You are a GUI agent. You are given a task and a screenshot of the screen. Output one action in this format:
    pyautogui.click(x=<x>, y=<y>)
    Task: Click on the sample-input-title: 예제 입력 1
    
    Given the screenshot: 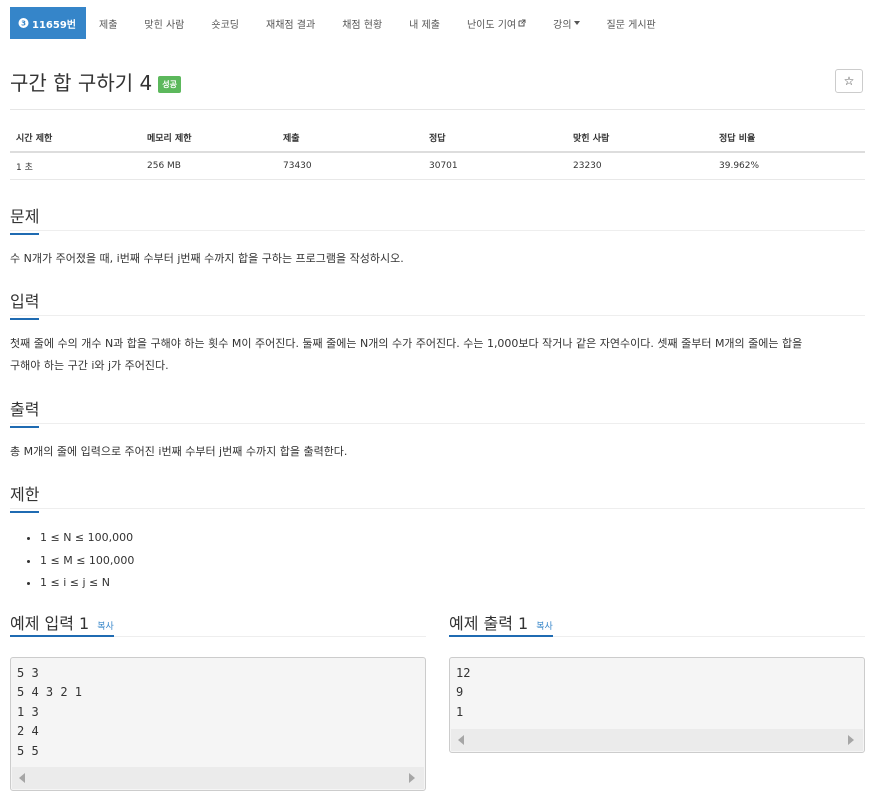 What is the action you would take?
    pyautogui.click(x=50, y=623)
    